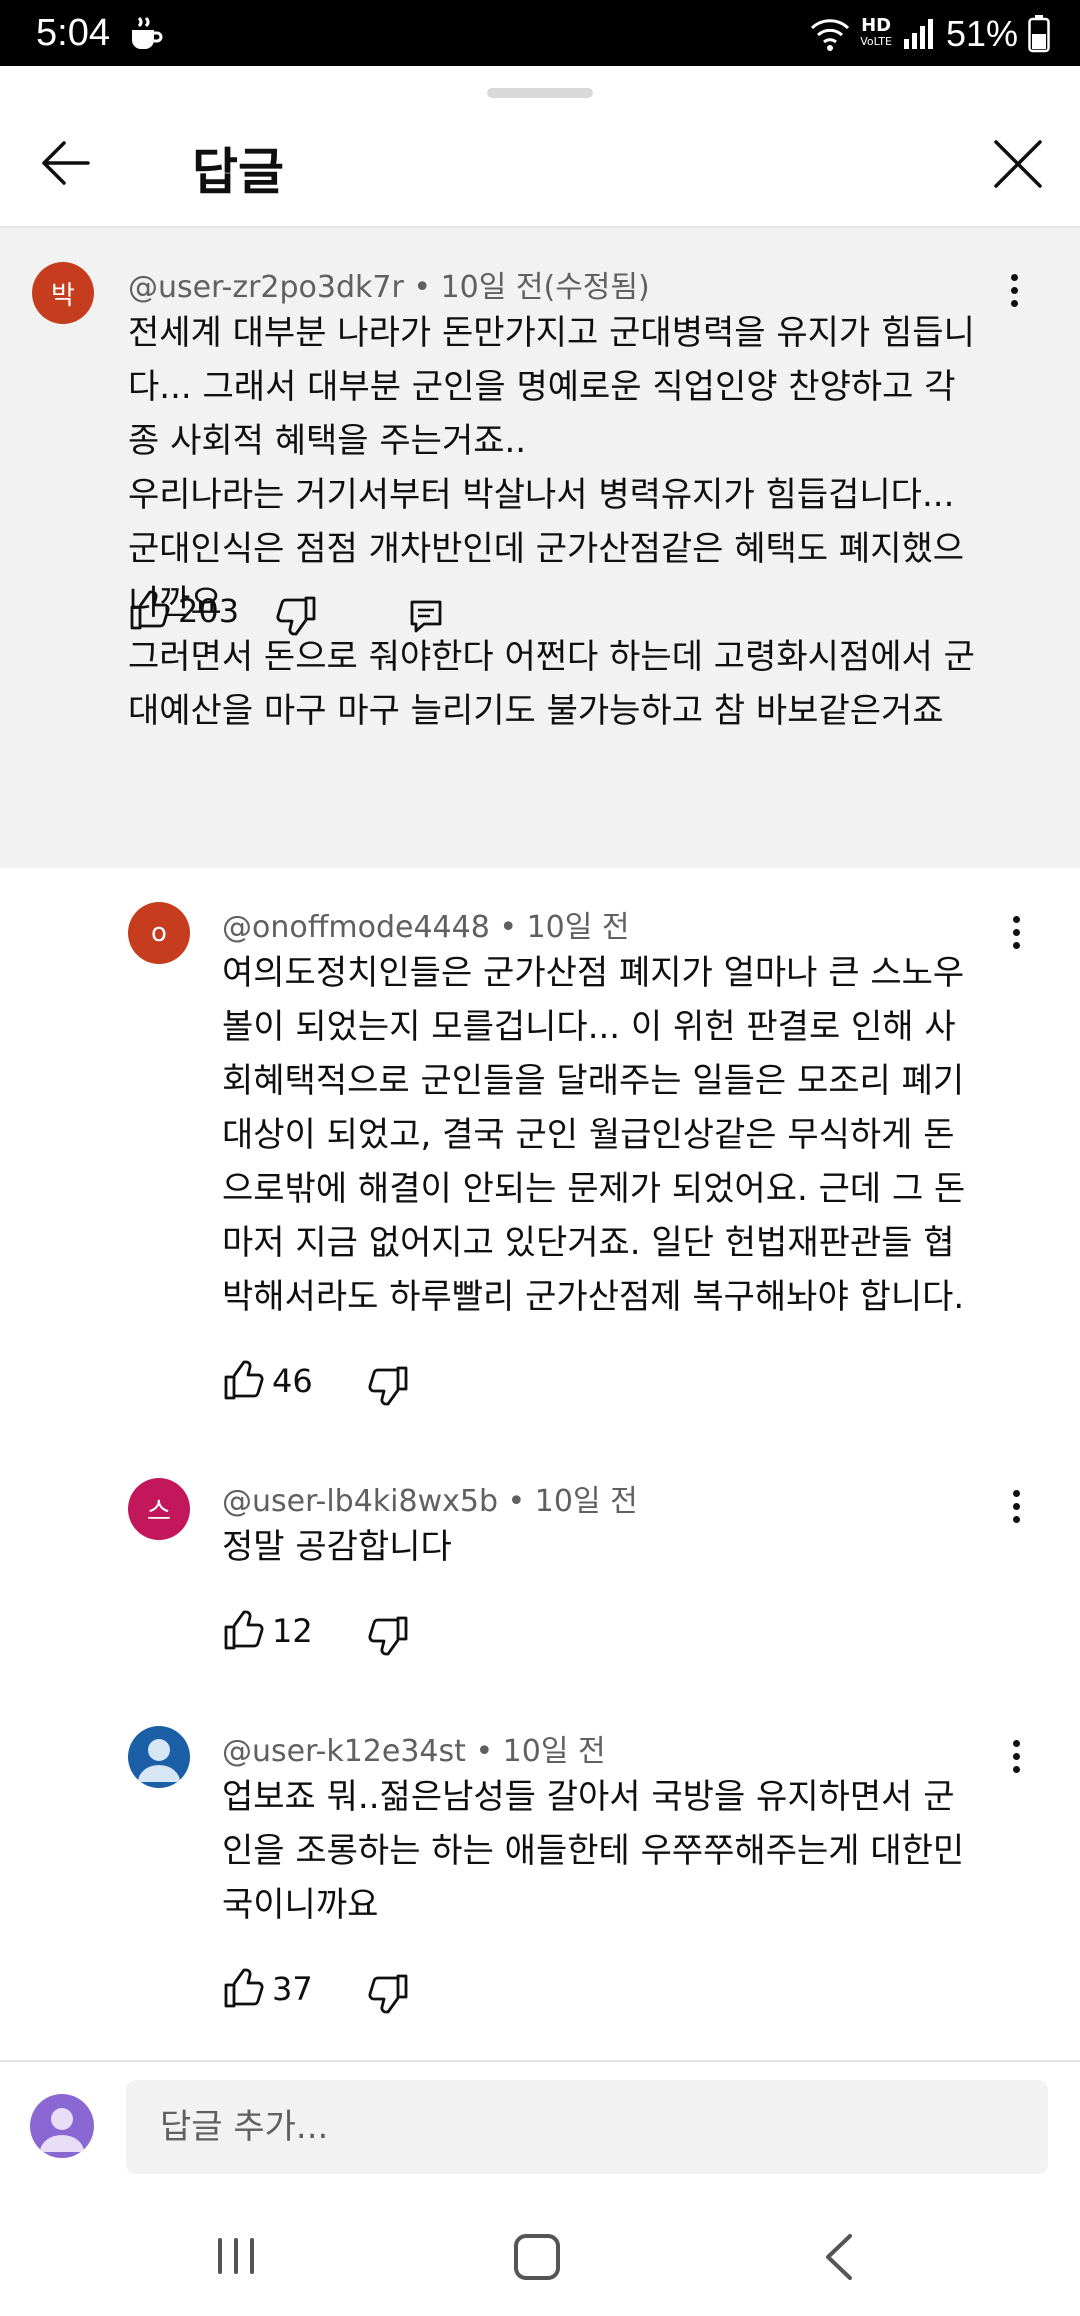 The width and height of the screenshot is (1080, 2316). Describe the element at coordinates (209, 611) in the screenshot. I see `like-count: 203` at that location.